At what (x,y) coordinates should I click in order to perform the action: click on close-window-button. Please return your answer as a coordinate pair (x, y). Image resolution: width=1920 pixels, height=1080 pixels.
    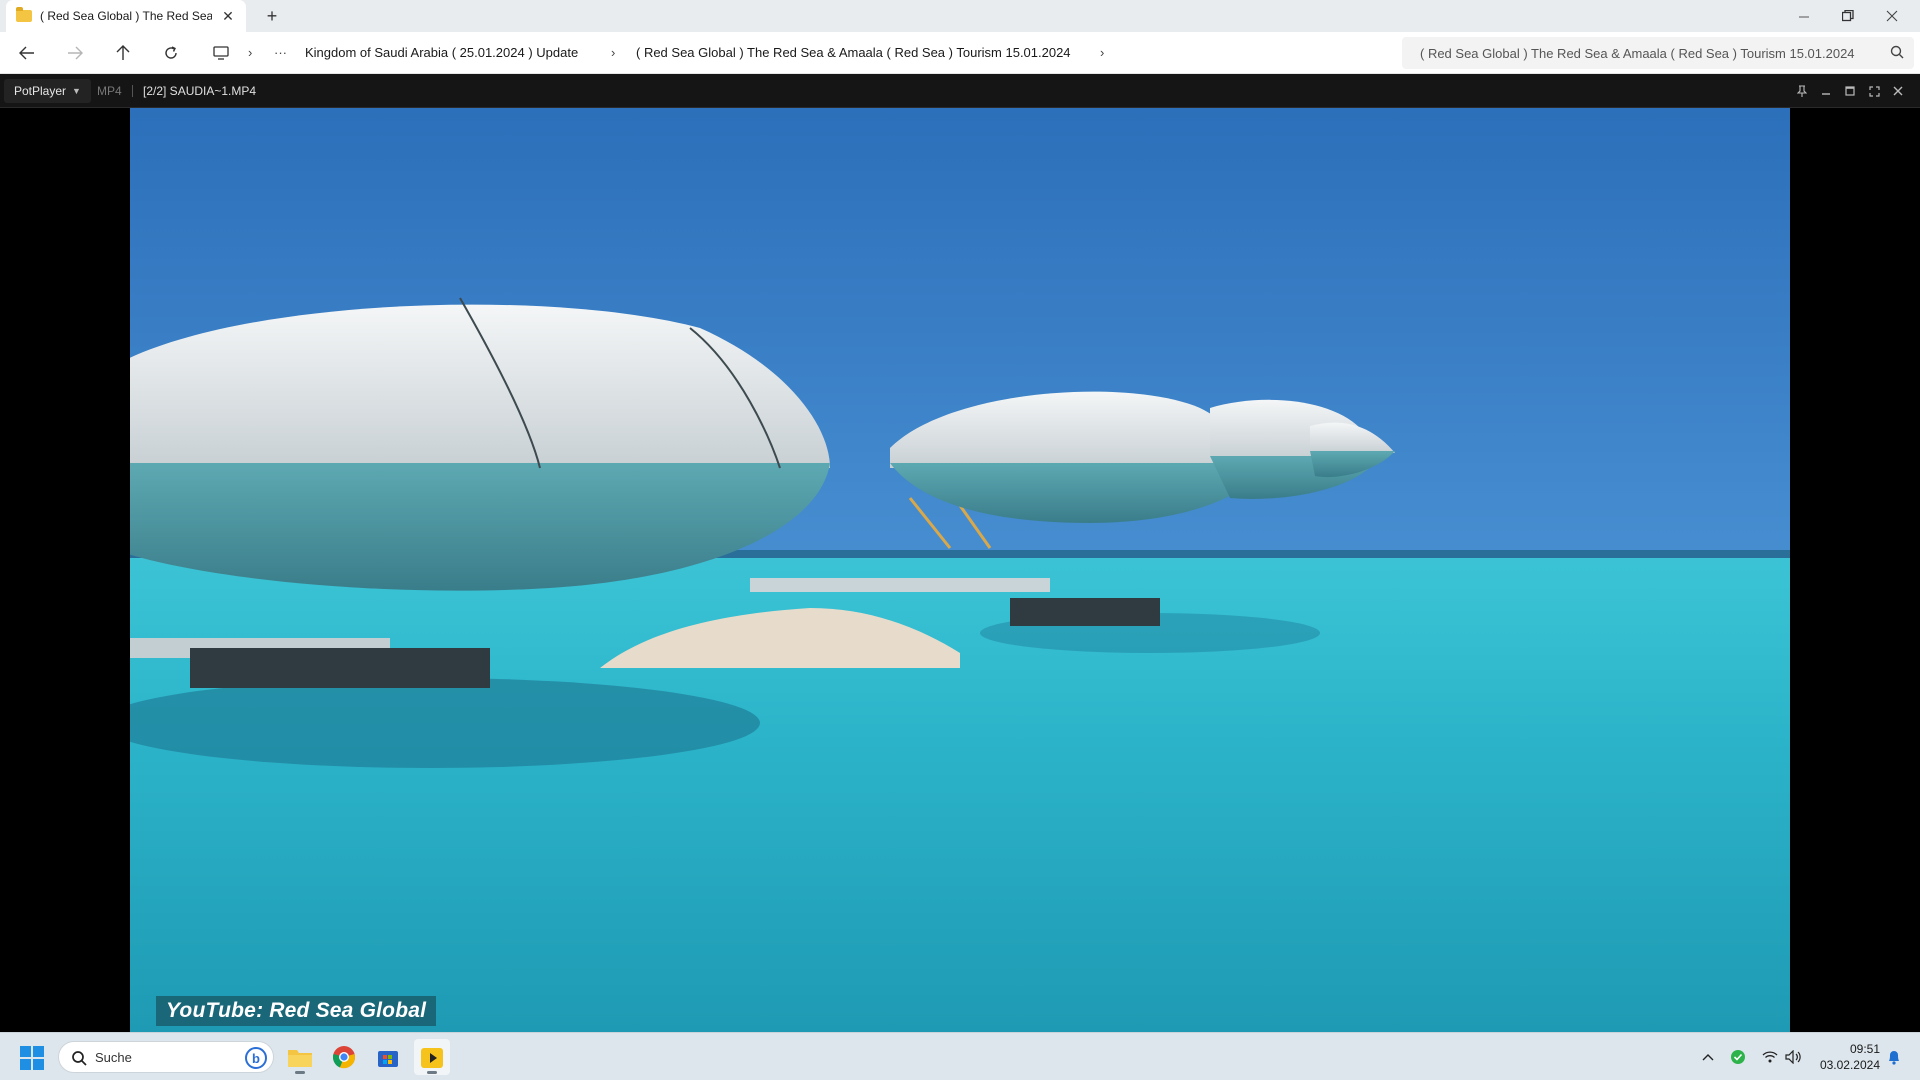
    Looking at the image, I should click on (1892, 16).